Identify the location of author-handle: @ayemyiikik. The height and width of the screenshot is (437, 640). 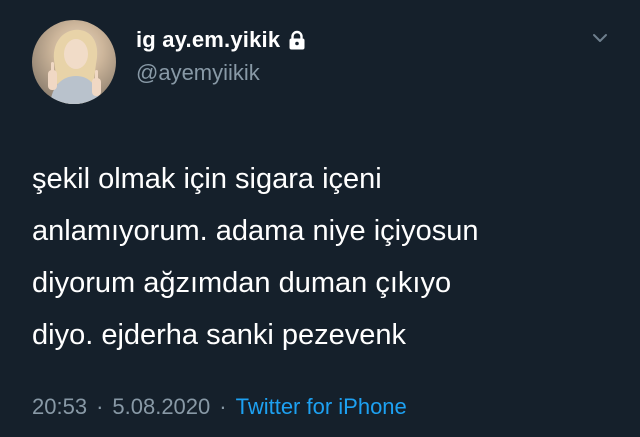
(198, 73).